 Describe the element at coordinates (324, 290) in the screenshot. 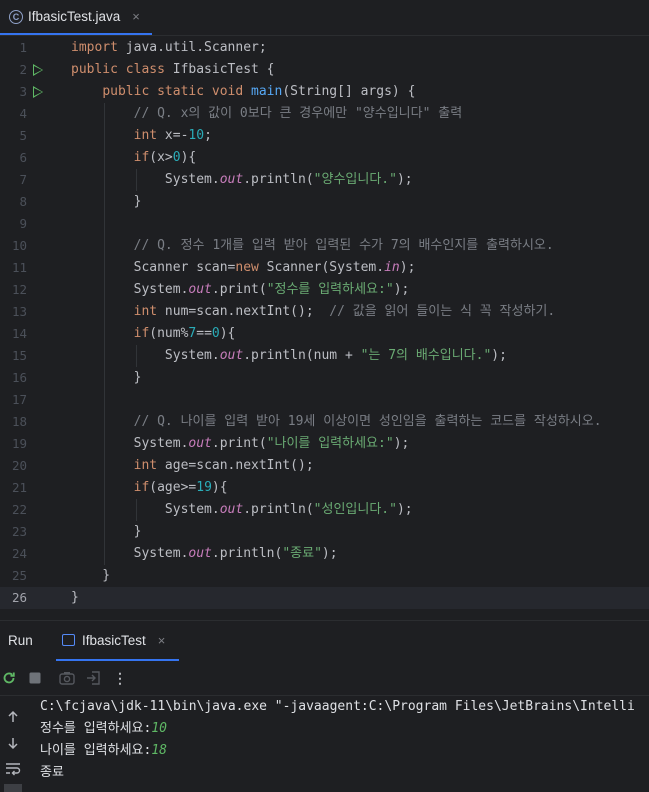

I see `code-line: 12 System.out.print("정수를 입력하세요:");` at that location.